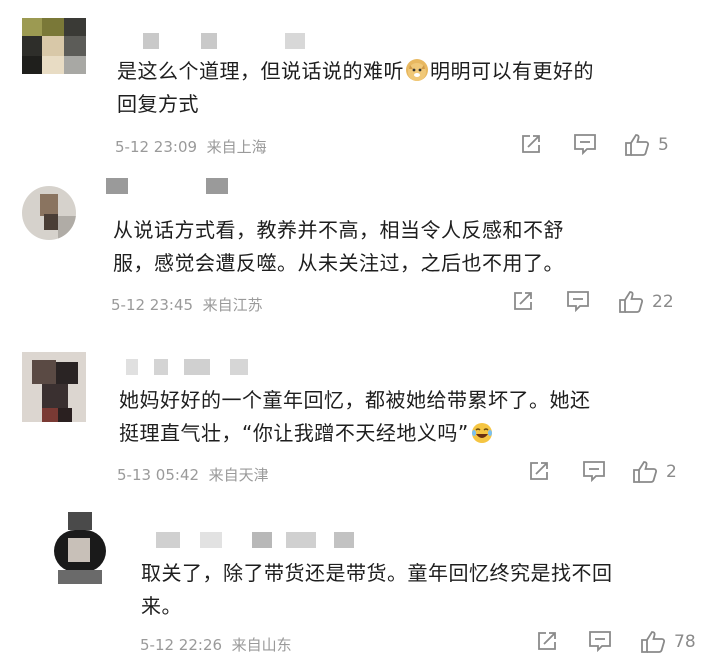 This screenshot has width=703, height=656. What do you see at coordinates (613, 473) in the screenshot?
I see `comment-actions: 2` at bounding box center [613, 473].